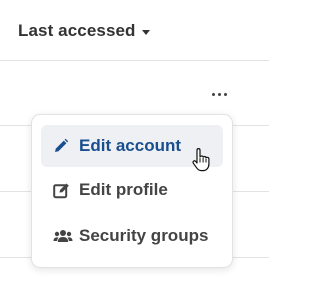 The image size is (320, 285). I want to click on menu-item-label: Security groups, so click(144, 235).